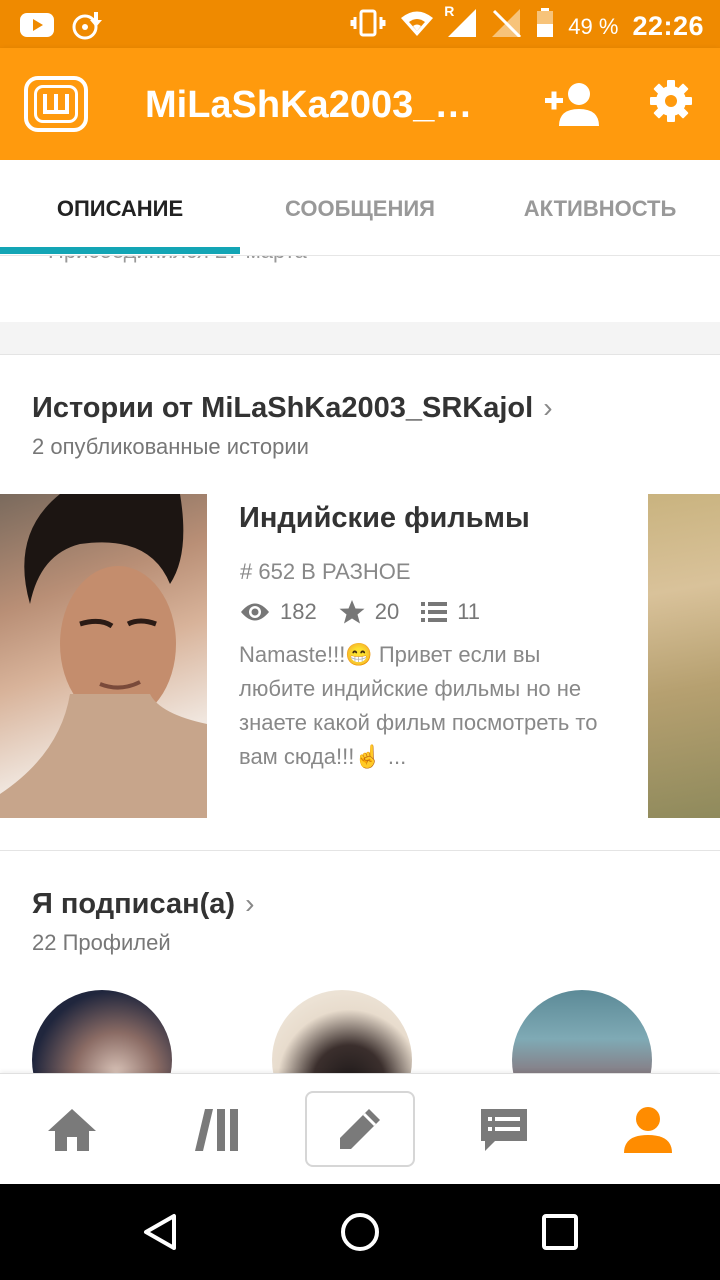 The image size is (720, 1280). I want to click on stories-header: Истории от MiLaShKa2003_SRKajol ›, so click(292, 408).